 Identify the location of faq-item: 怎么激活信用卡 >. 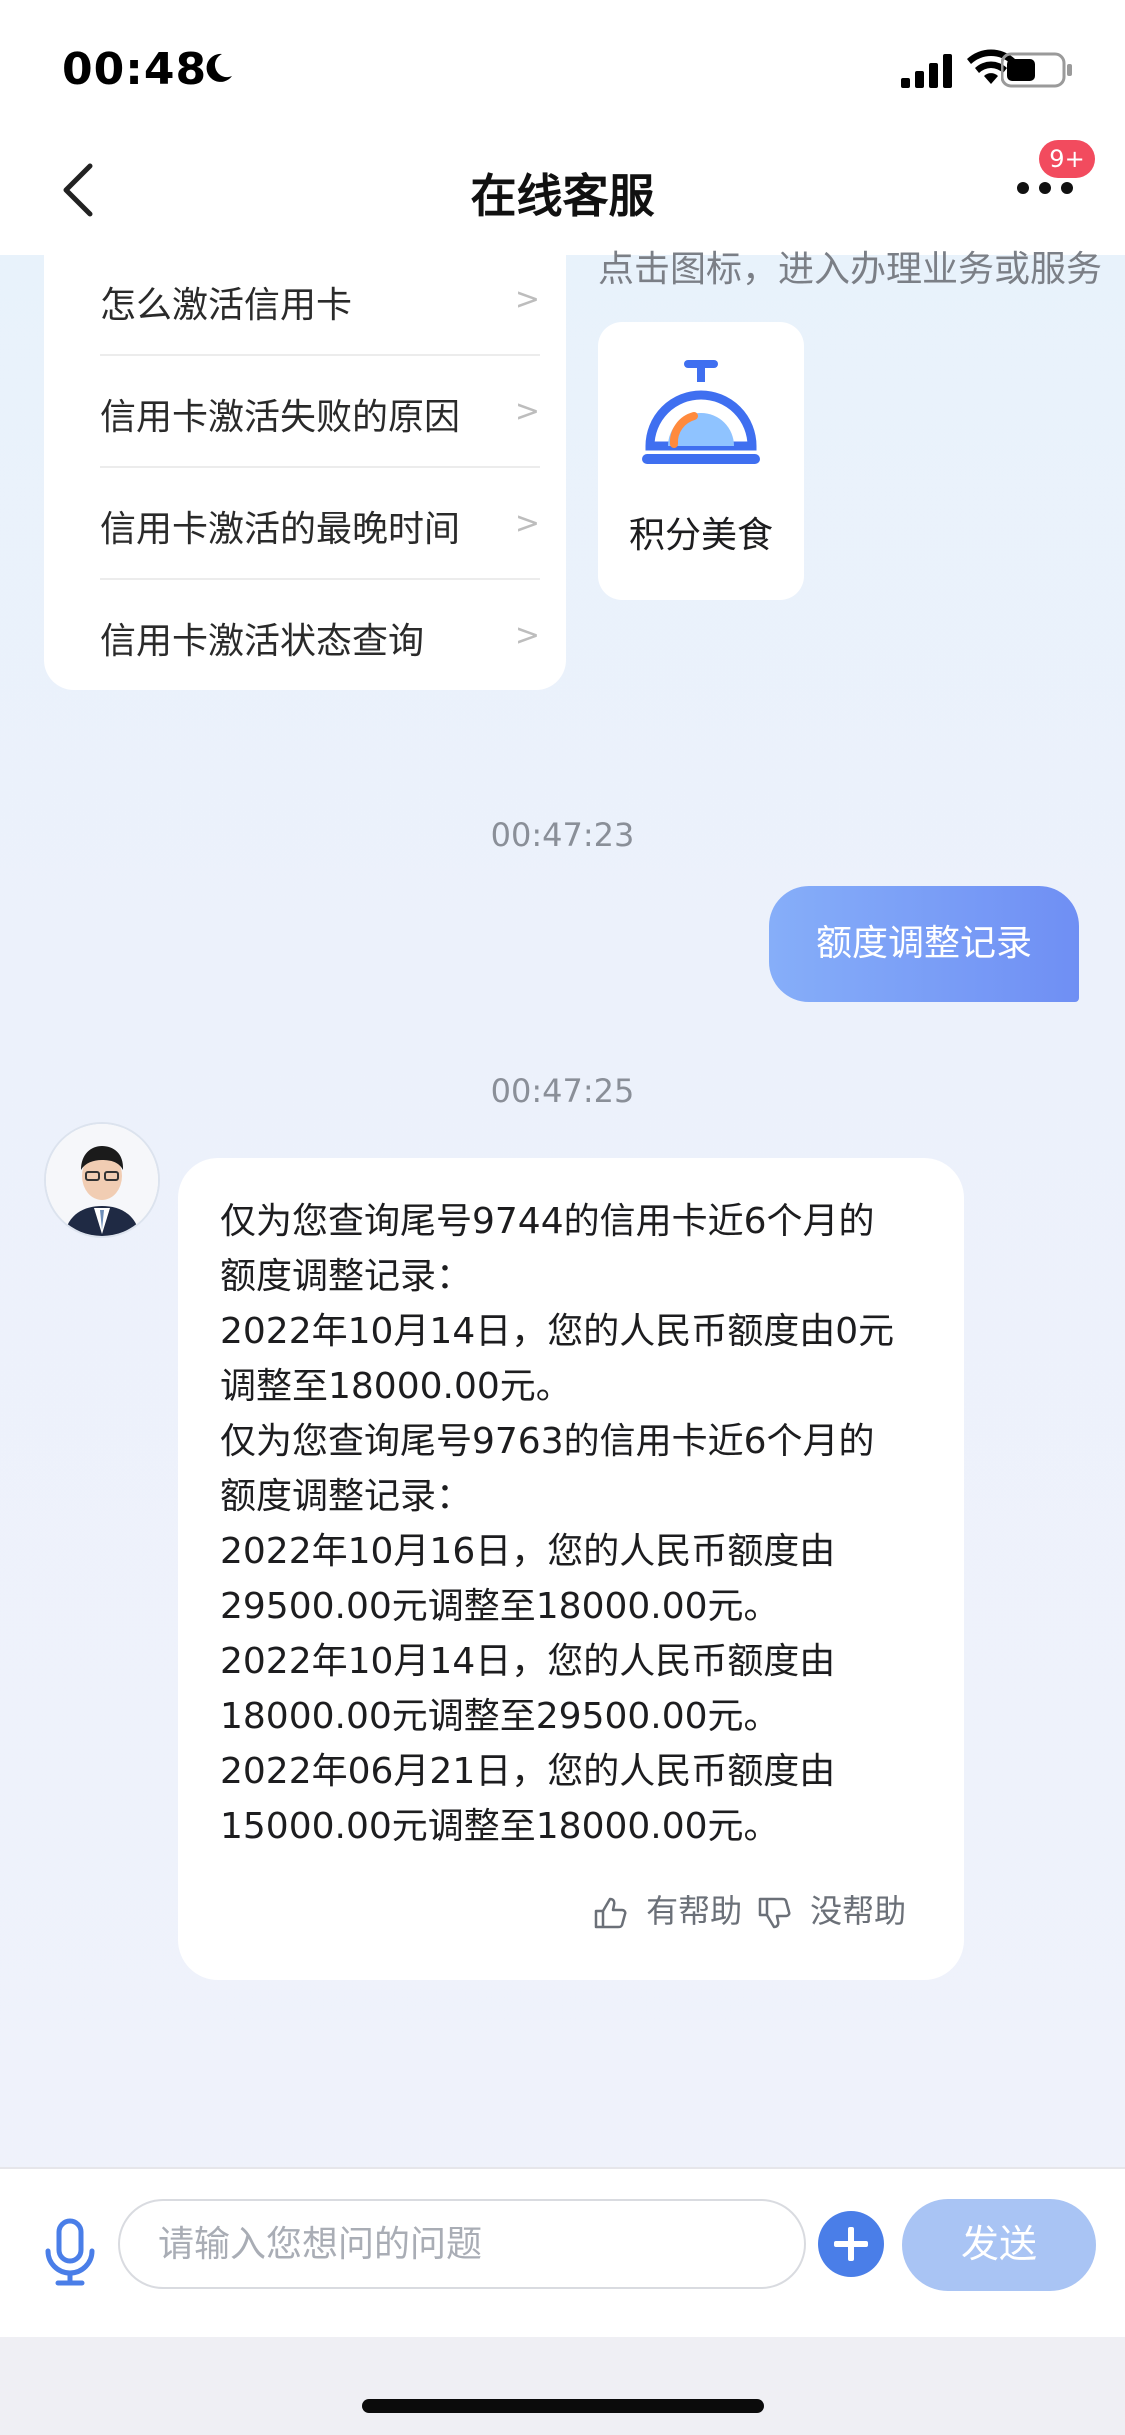
(320, 299).